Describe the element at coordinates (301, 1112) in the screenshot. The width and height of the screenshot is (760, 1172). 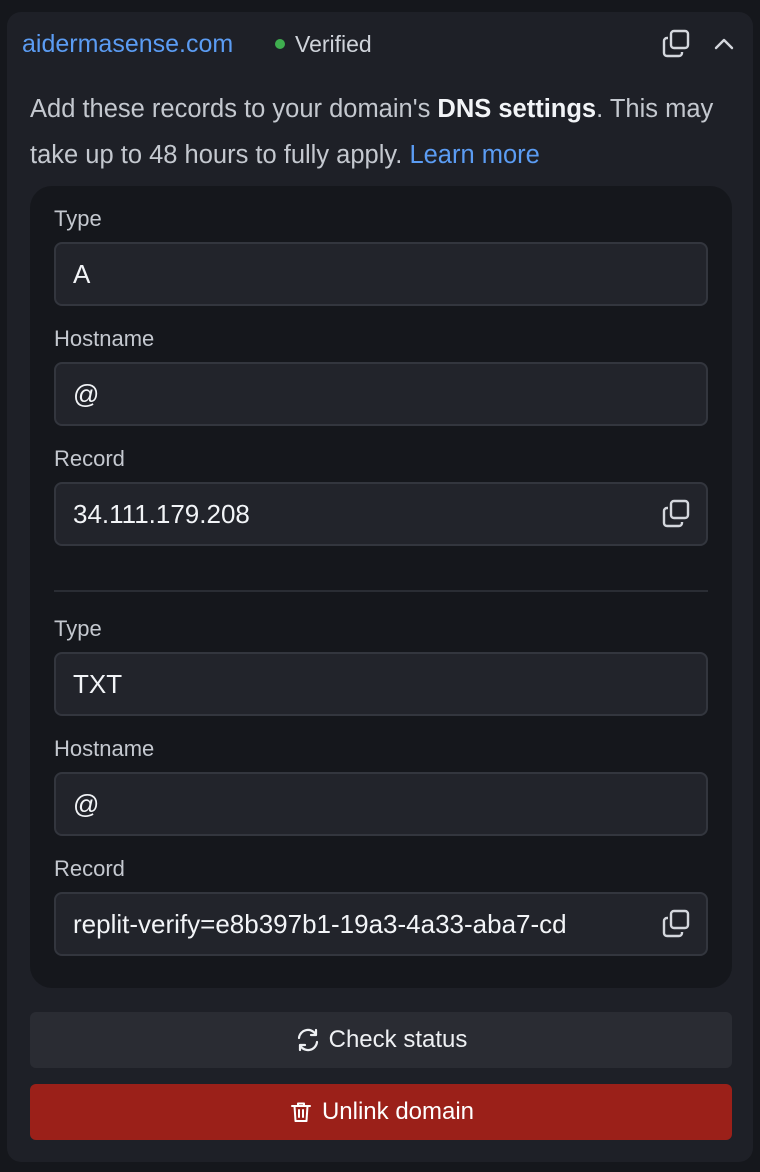
I see `trash-icon` at that location.